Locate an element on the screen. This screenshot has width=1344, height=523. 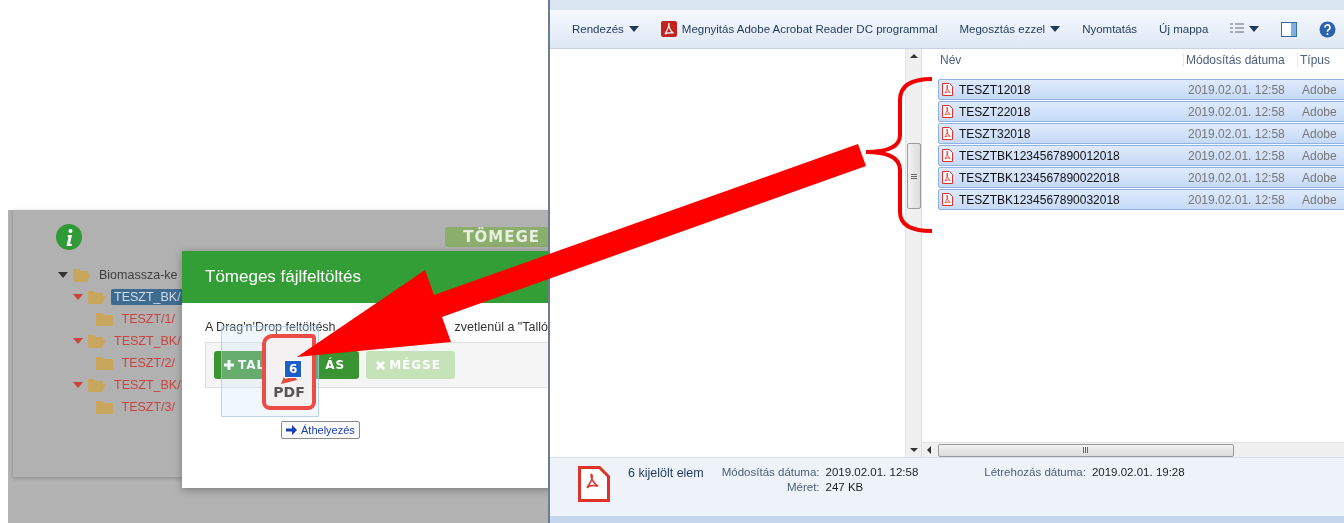
toolbar-button: Megosztás ezzel is located at coordinates (1010, 29).